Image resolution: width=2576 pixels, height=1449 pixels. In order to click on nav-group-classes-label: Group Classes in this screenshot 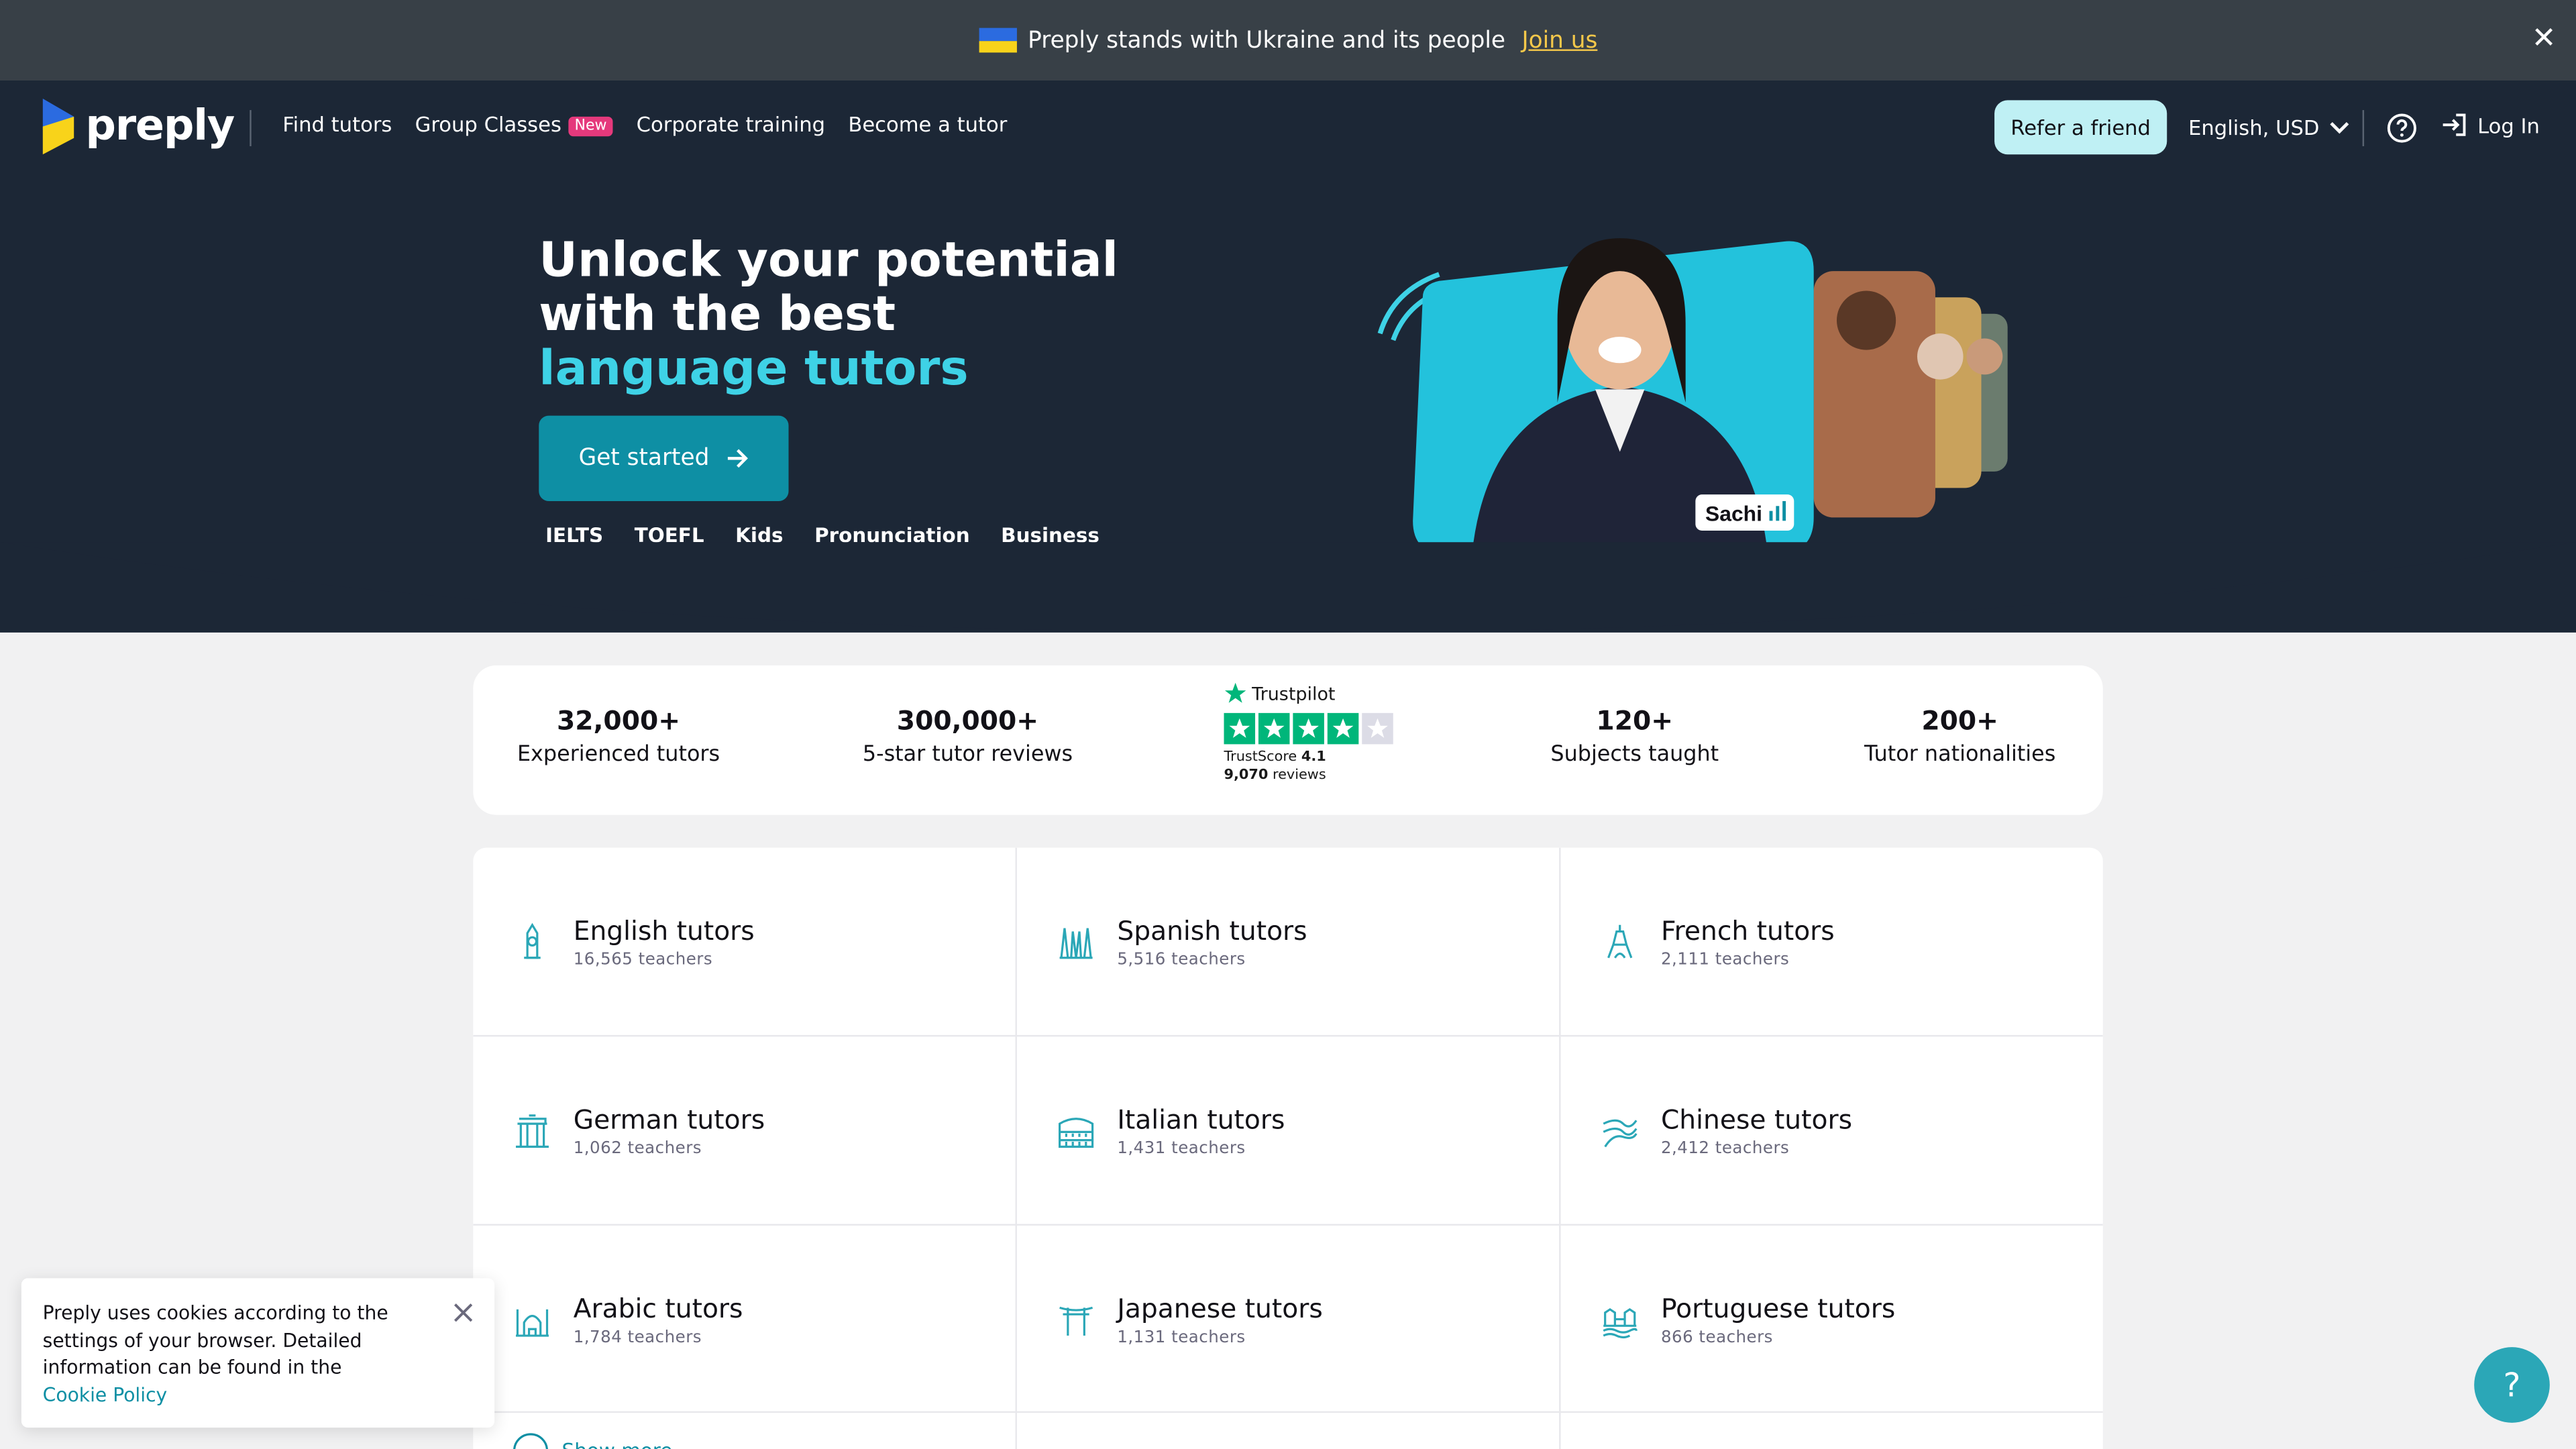, I will do `click(488, 124)`.